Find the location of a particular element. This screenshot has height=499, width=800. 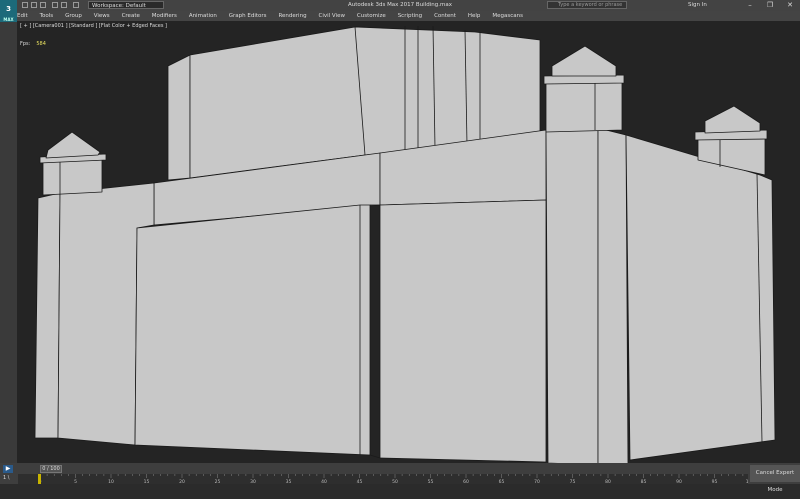

undo-icon is located at coordinates (55, 5).